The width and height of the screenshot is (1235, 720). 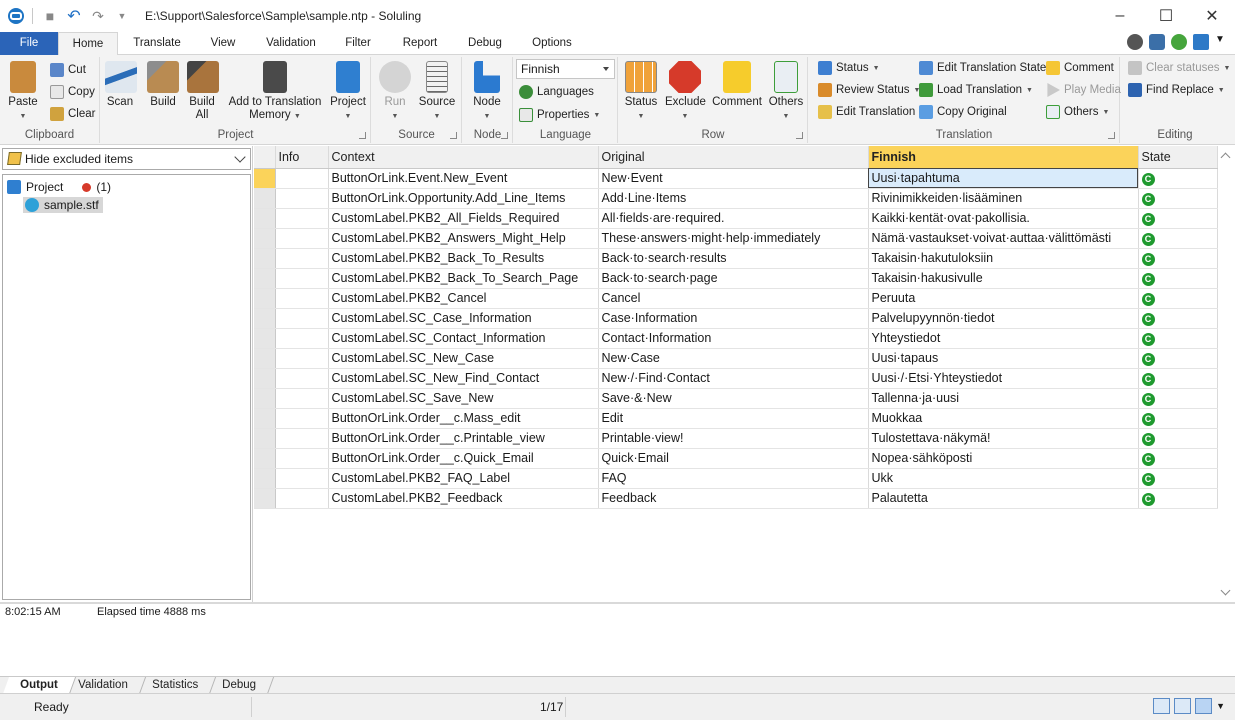 What do you see at coordinates (72, 92) in the screenshot?
I see `copy-button: Copy` at bounding box center [72, 92].